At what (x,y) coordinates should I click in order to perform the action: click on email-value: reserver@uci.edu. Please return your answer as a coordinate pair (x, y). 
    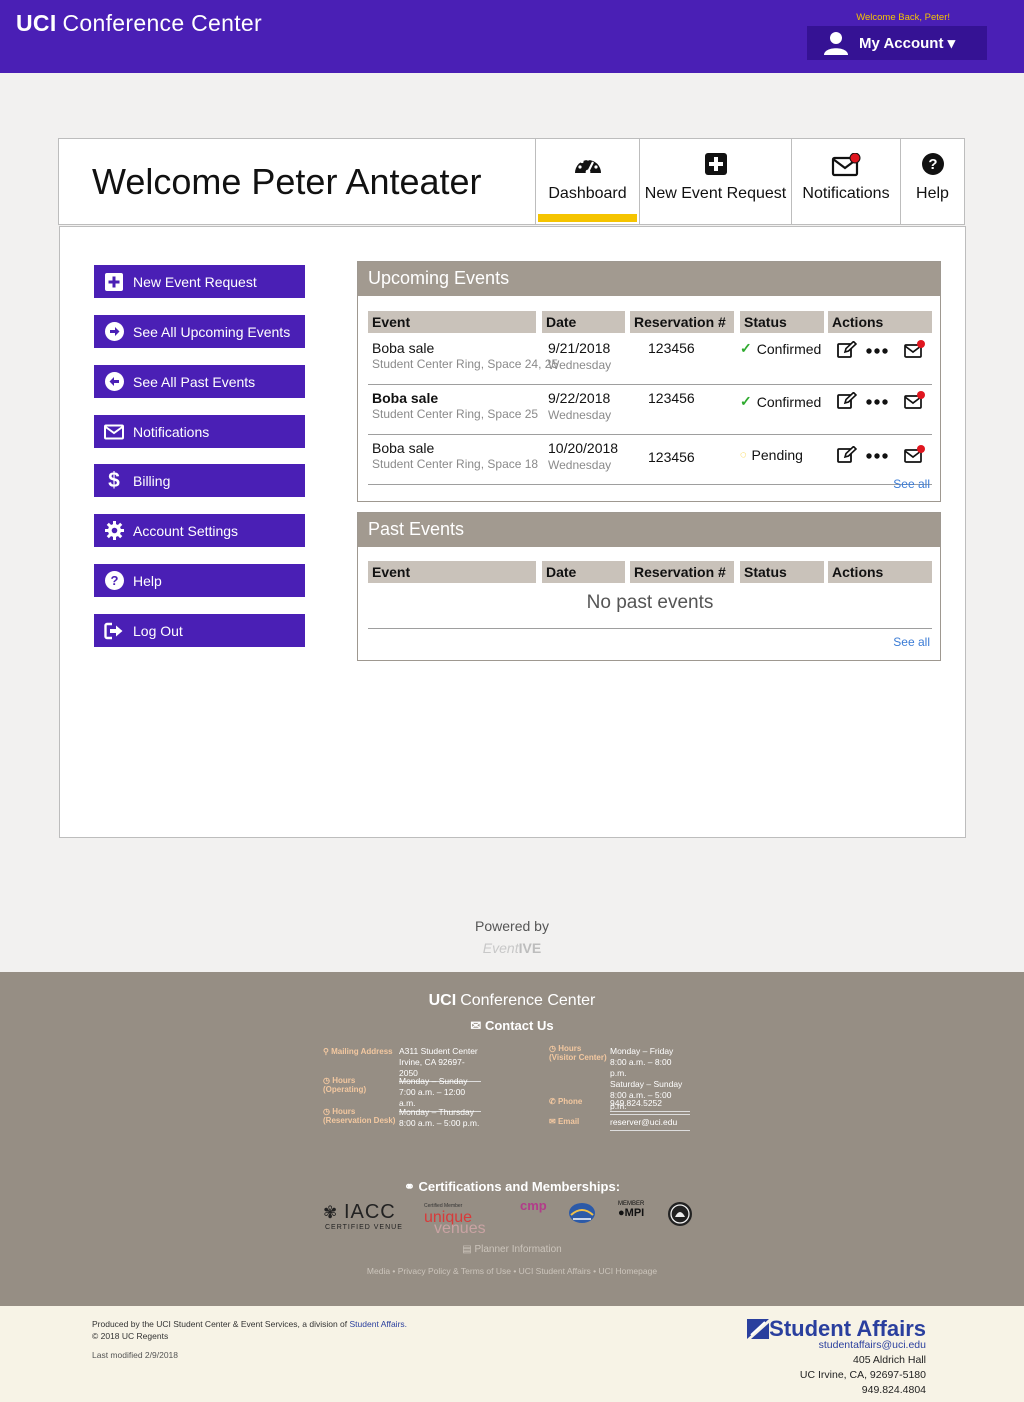
    Looking at the image, I should click on (650, 1124).